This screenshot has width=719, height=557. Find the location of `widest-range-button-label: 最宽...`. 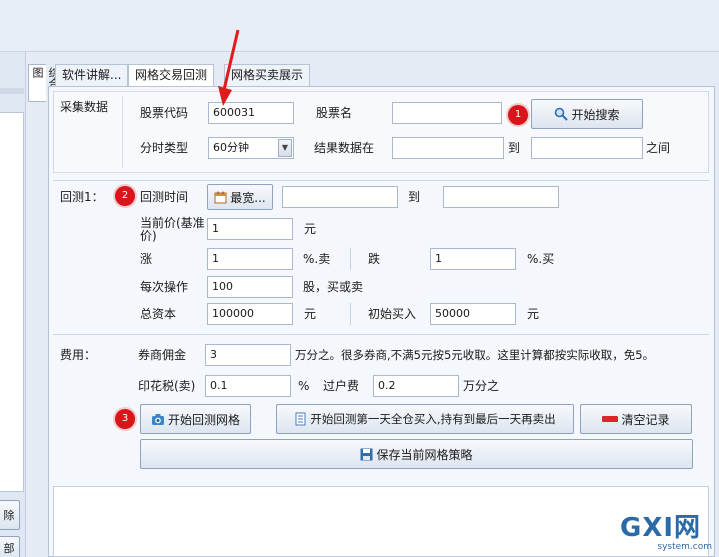

widest-range-button-label: 最宽... is located at coordinates (248, 197).